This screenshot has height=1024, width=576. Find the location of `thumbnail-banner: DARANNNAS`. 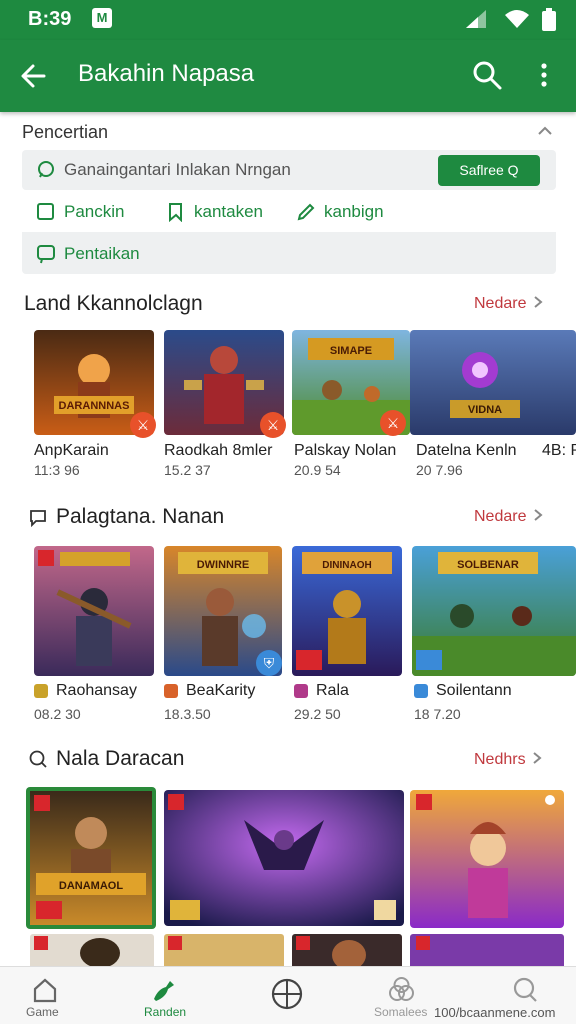

thumbnail-banner: DARANNNAS is located at coordinates (94, 406).